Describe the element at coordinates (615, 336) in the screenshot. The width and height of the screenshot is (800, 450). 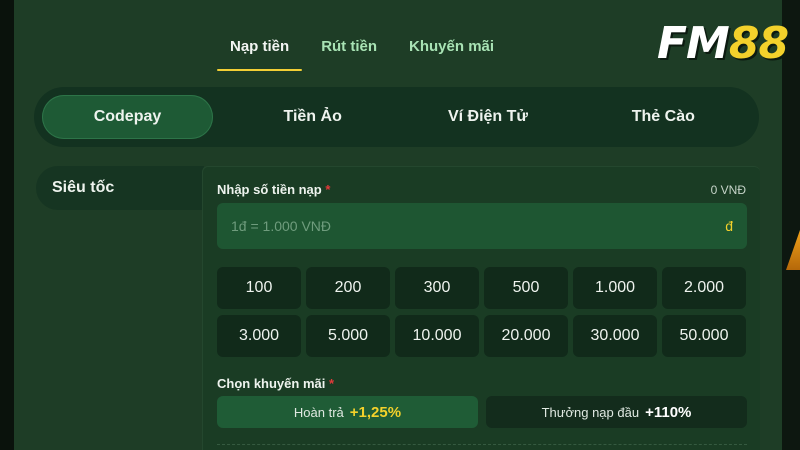
I see `quick-amount-button: 30.000` at that location.